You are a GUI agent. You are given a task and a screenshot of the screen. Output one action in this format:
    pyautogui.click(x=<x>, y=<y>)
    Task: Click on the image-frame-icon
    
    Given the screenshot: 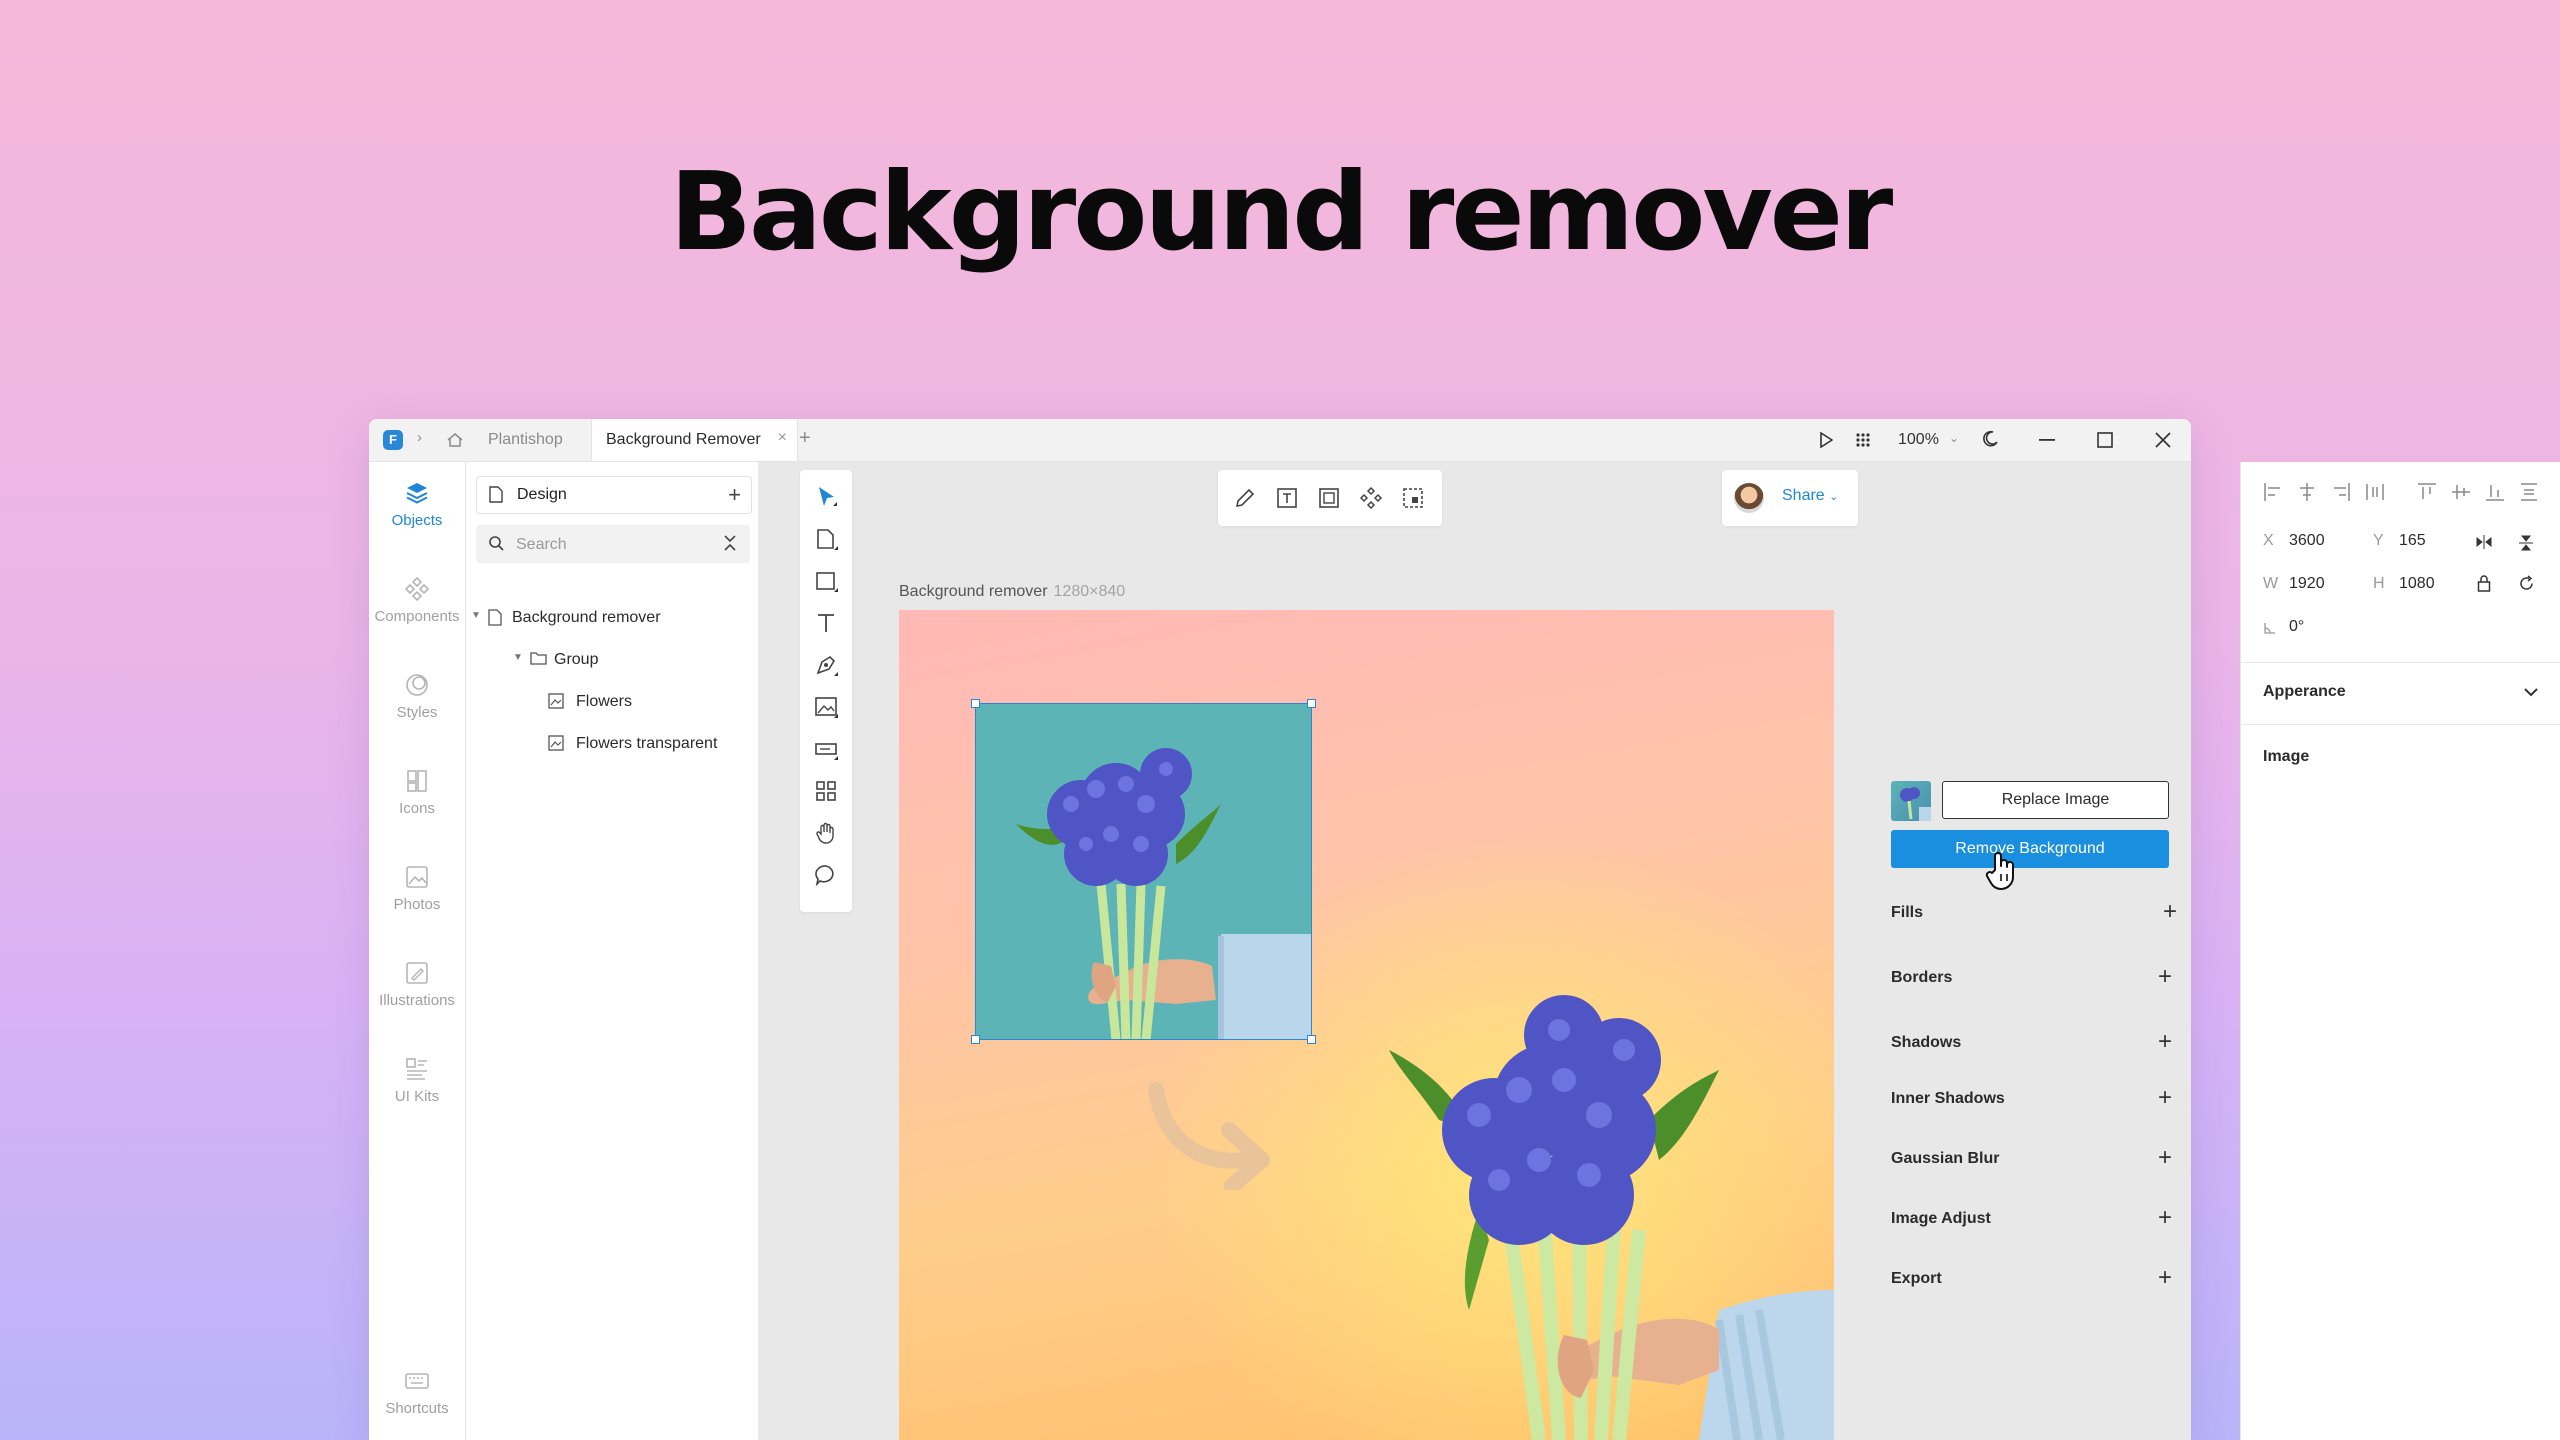 What is the action you would take?
    pyautogui.click(x=1329, y=498)
    